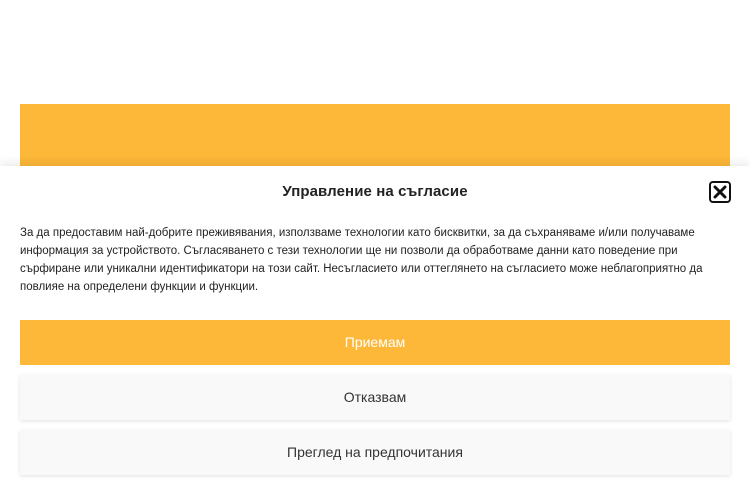 The height and width of the screenshot is (500, 750). I want to click on close-button, so click(720, 192).